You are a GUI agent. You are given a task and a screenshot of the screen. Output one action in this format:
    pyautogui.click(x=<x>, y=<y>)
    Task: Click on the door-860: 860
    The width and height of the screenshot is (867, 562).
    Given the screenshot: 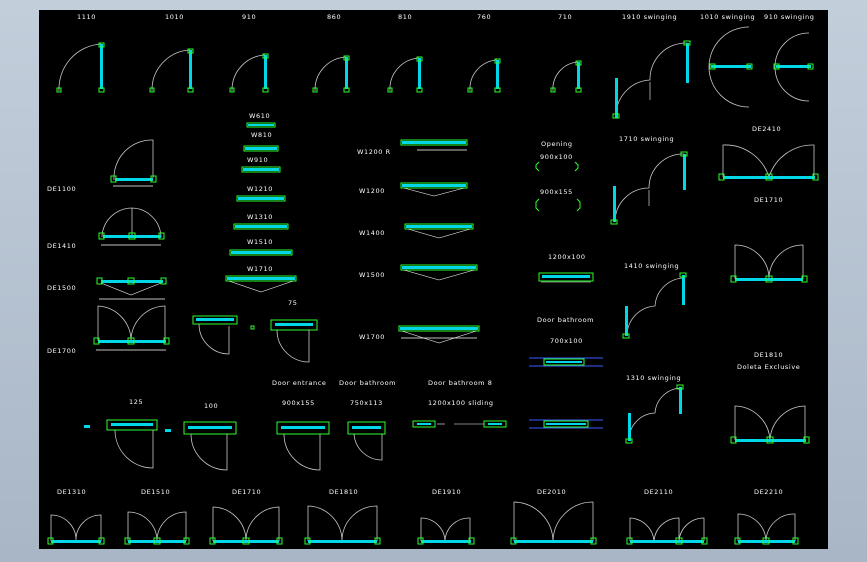 What is the action you would take?
    pyautogui.click(x=331, y=53)
    